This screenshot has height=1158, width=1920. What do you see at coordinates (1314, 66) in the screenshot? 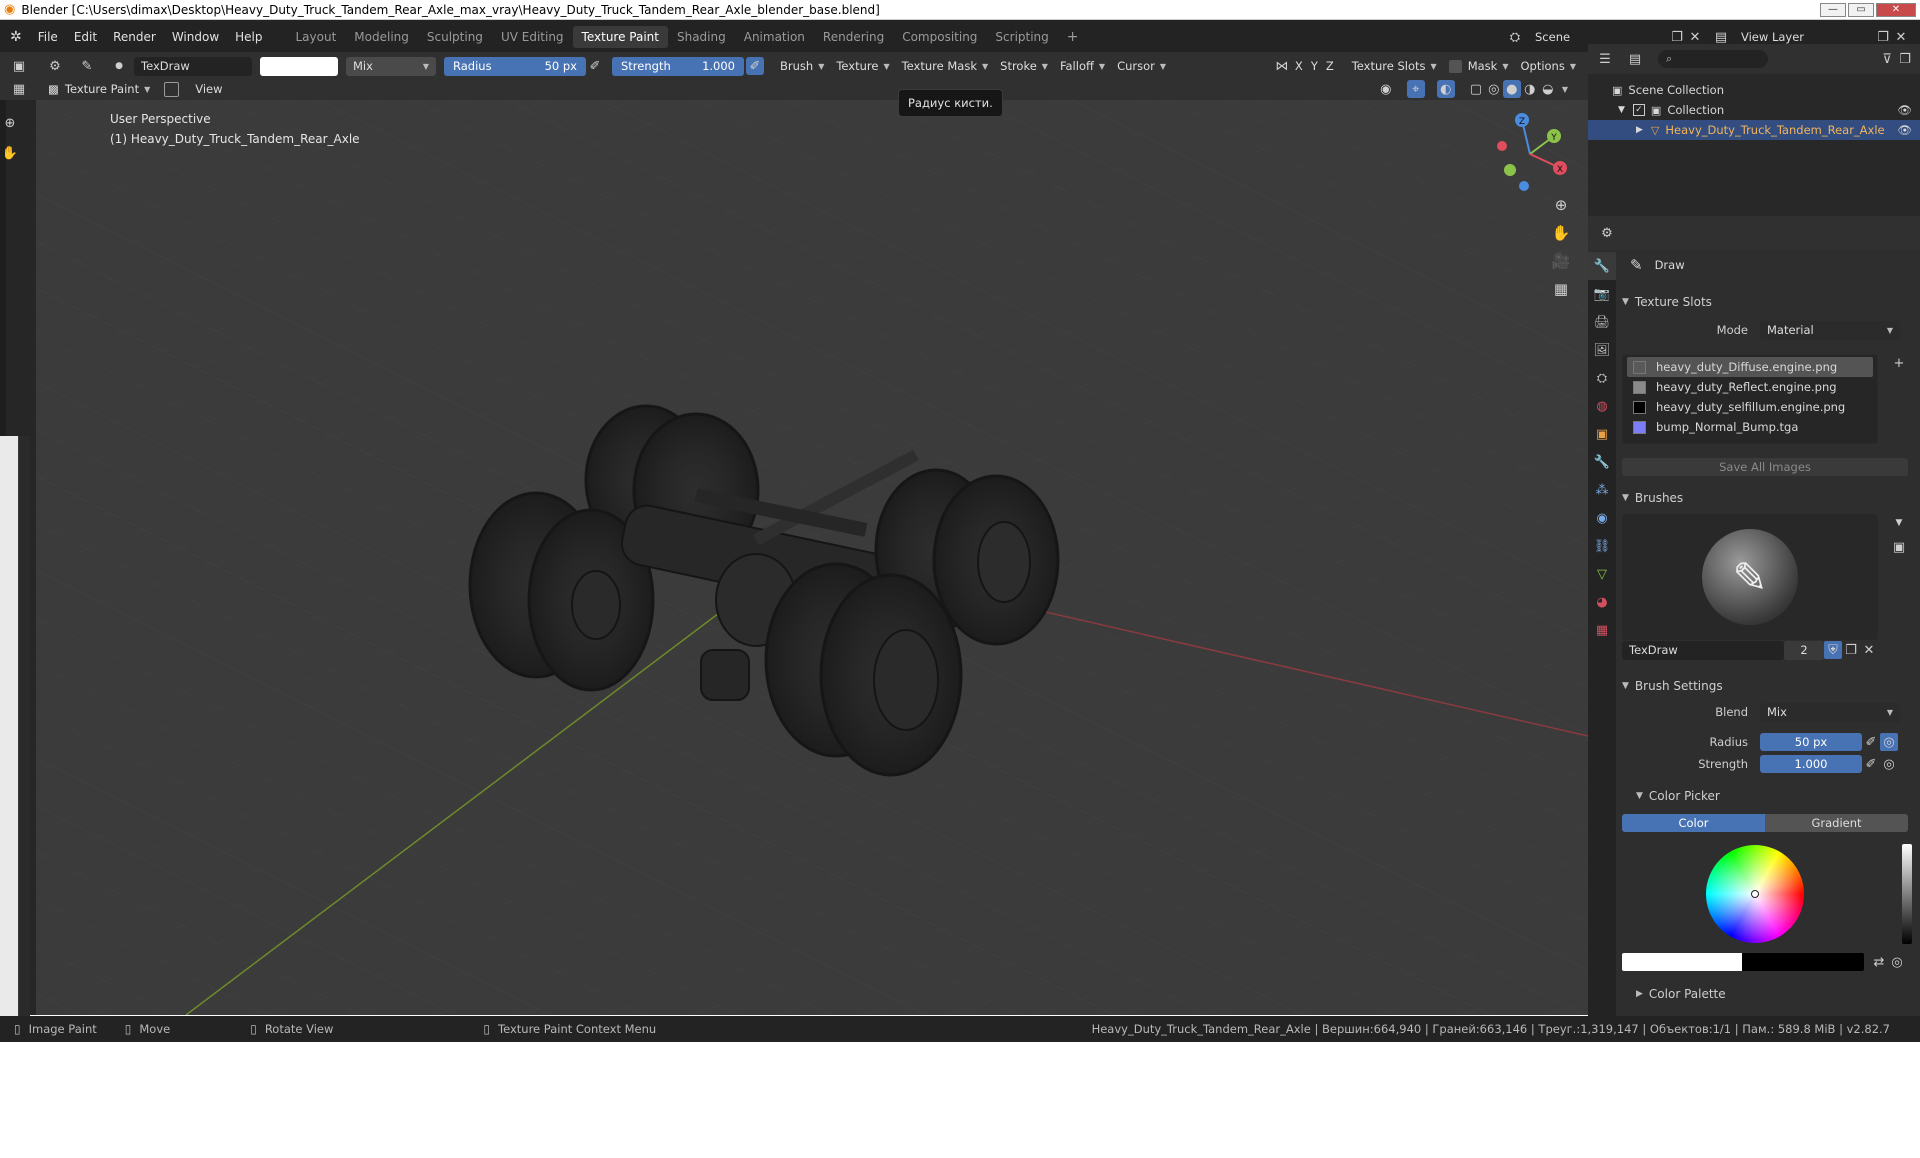
I see `mirror-y-toggle: Y` at bounding box center [1314, 66].